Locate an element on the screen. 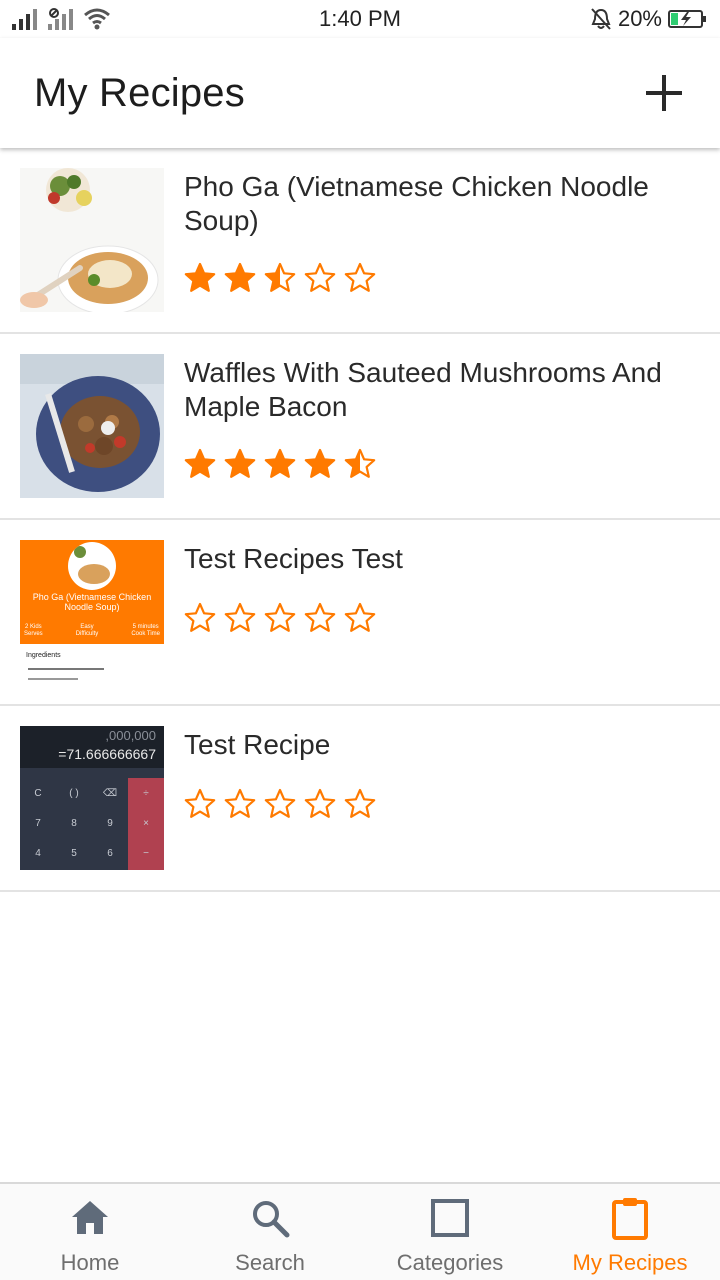 The image size is (720, 1280). signal-icon is located at coordinates (24, 19).